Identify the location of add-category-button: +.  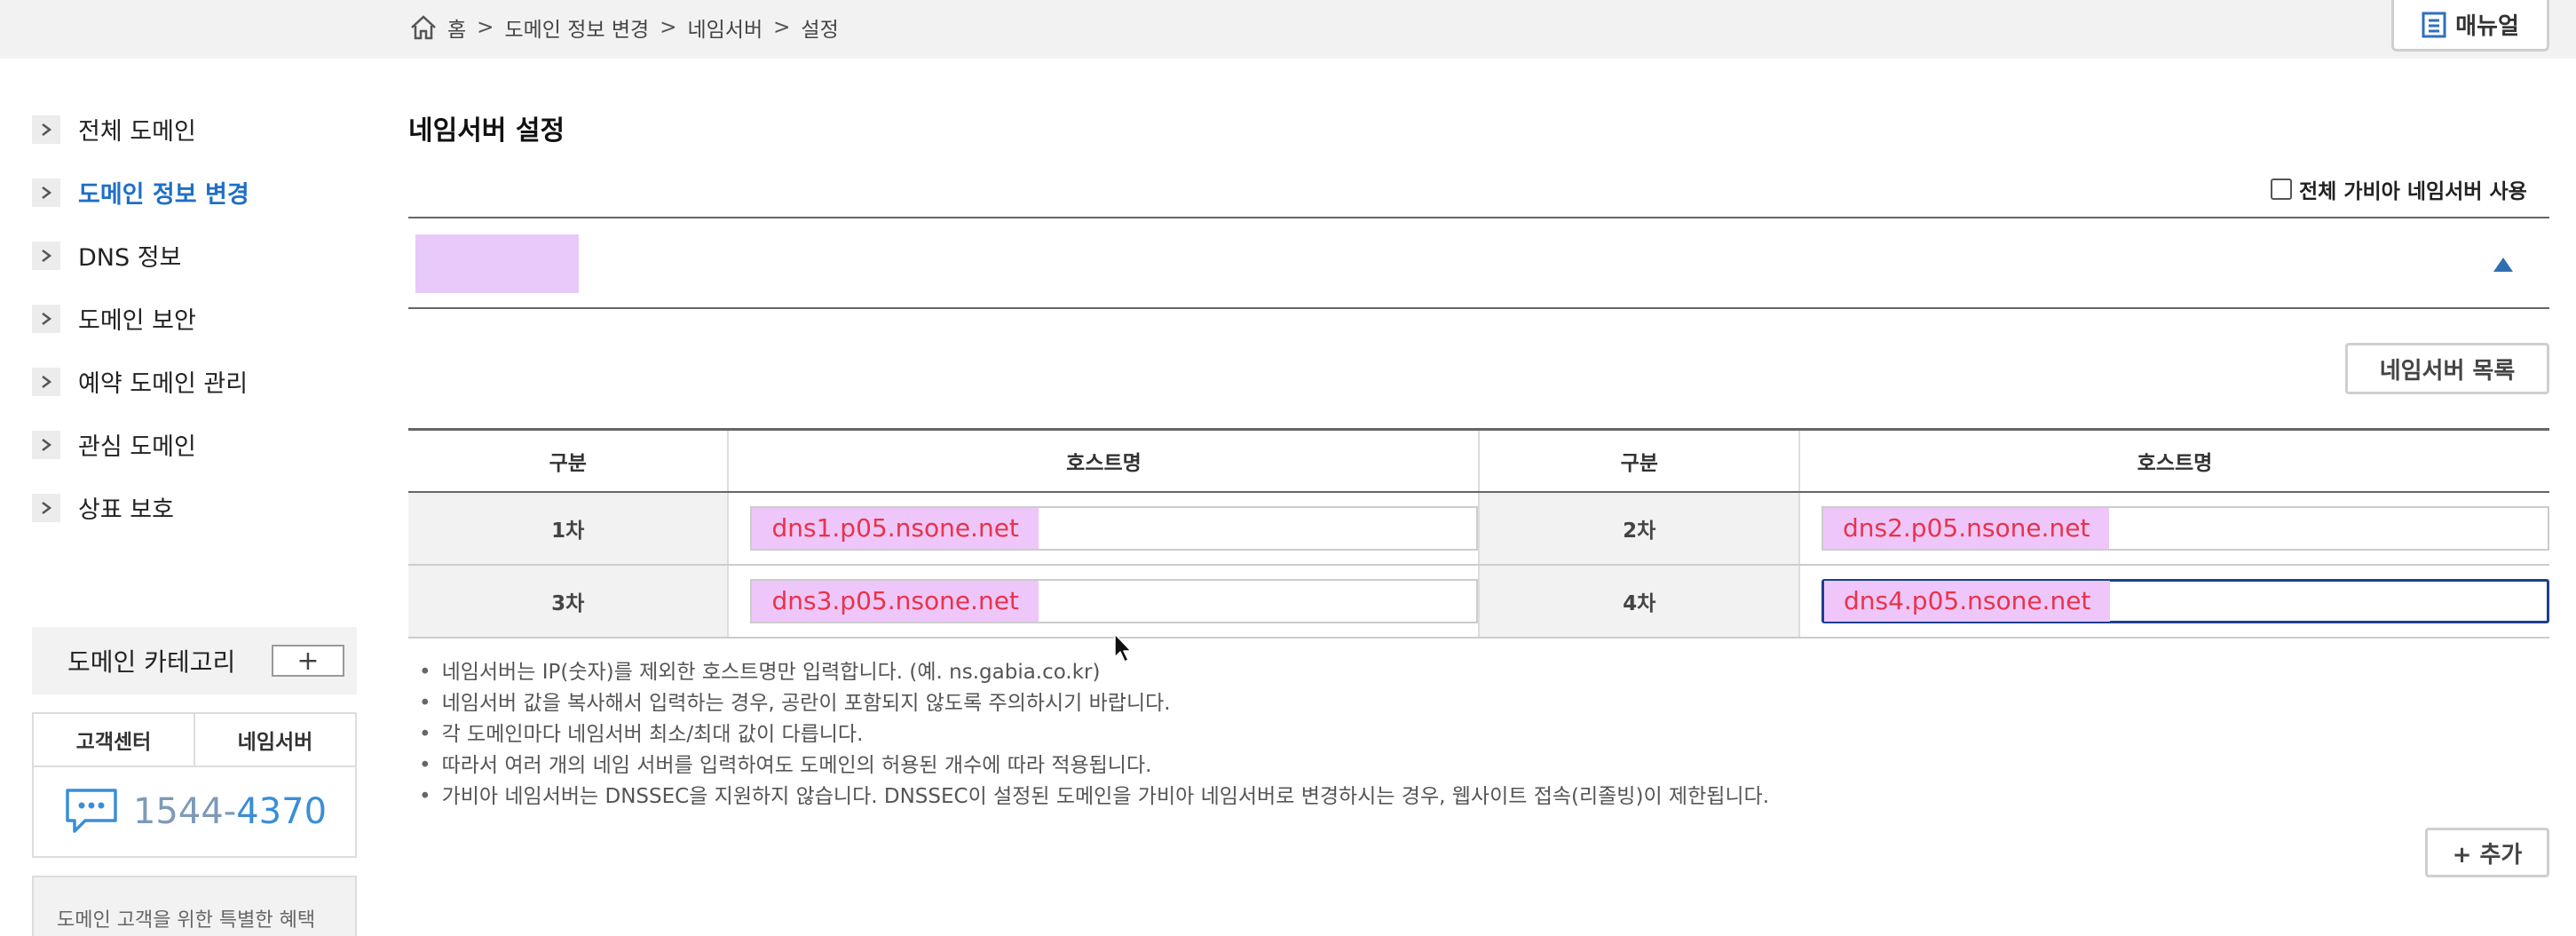
(308, 661).